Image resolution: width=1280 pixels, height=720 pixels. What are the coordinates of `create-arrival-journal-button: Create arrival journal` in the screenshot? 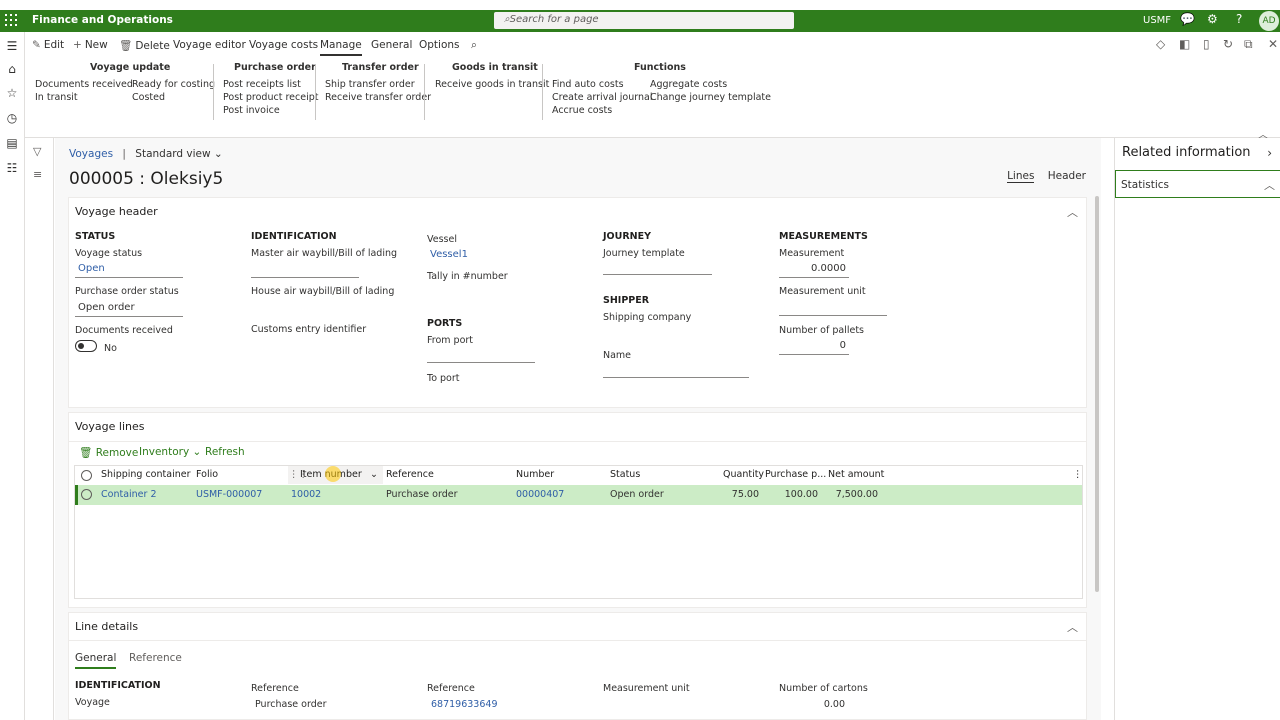 It's located at (602, 97).